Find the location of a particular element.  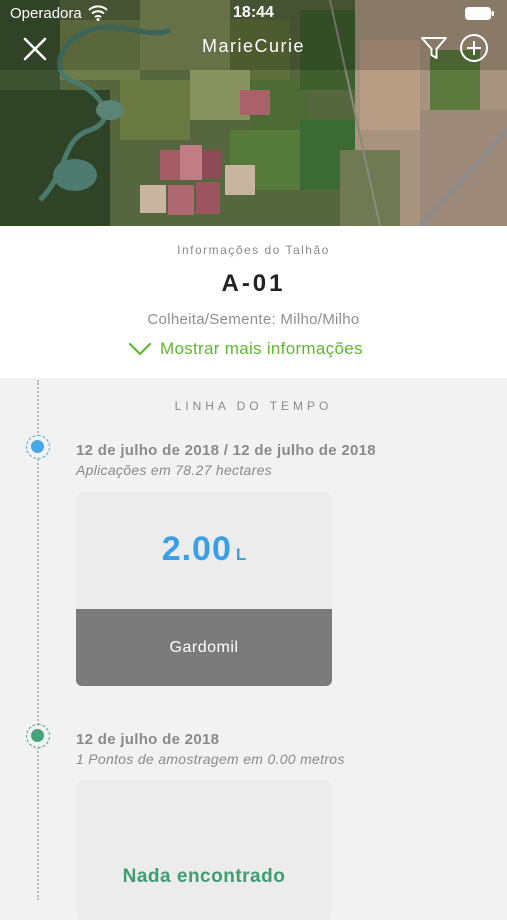

status-bar: Operadora 18:44 is located at coordinates (253, 13).